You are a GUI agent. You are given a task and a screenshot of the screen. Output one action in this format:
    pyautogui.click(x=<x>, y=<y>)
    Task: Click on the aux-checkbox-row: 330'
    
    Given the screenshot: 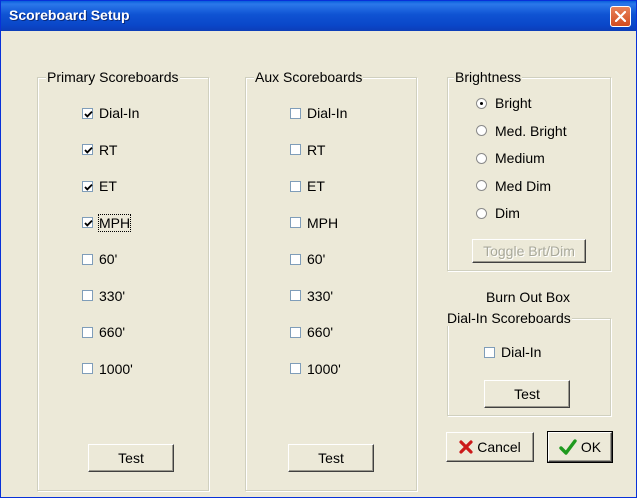 What is the action you would take?
    pyautogui.click(x=311, y=296)
    